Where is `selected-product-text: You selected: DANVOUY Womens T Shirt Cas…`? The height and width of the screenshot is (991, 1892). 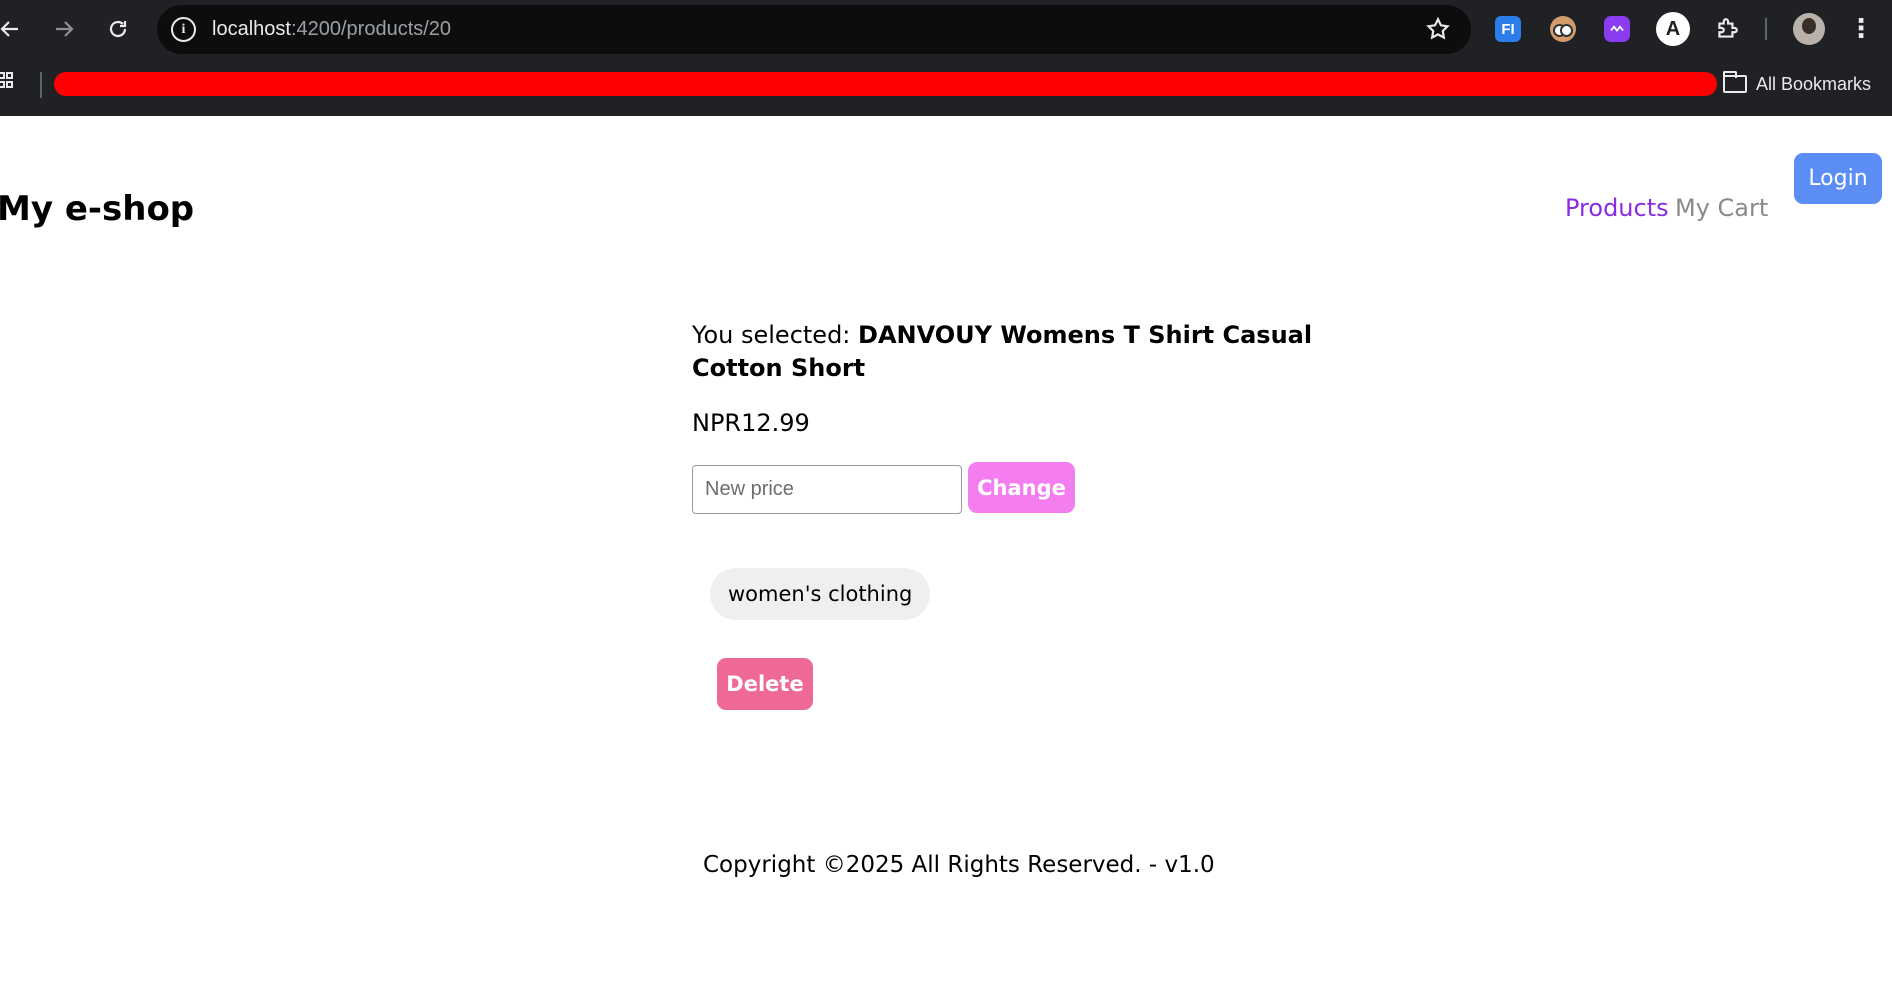 selected-product-text: You selected: DANVOUY Womens T Shirt Cas… is located at coordinates (1017, 352).